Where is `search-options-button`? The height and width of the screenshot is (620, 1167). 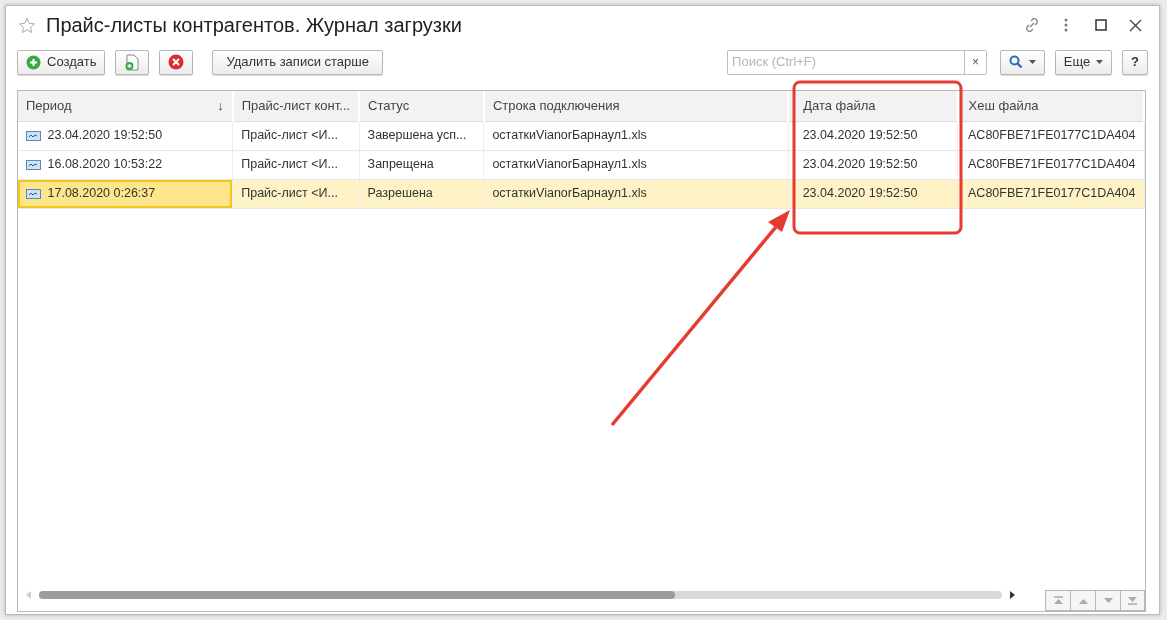
search-options-button is located at coordinates (1023, 62).